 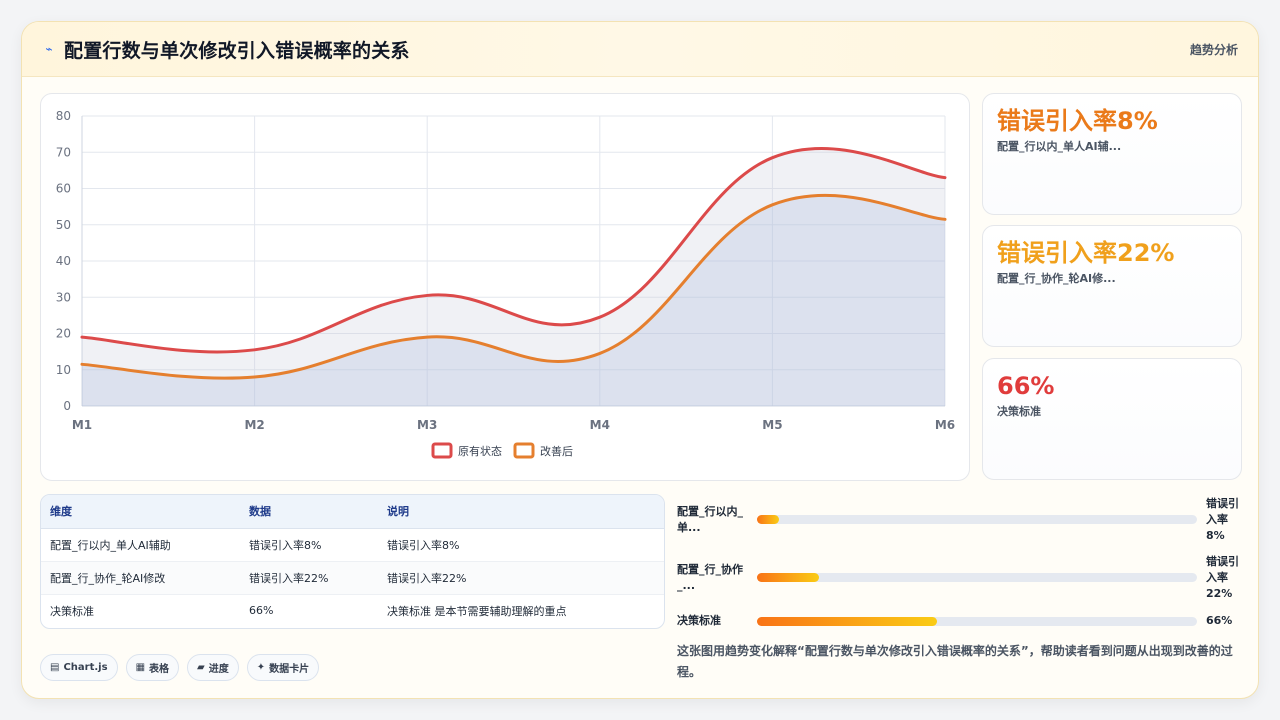 What do you see at coordinates (480, 451) in the screenshot?
I see `legend-label: 原有状态` at bounding box center [480, 451].